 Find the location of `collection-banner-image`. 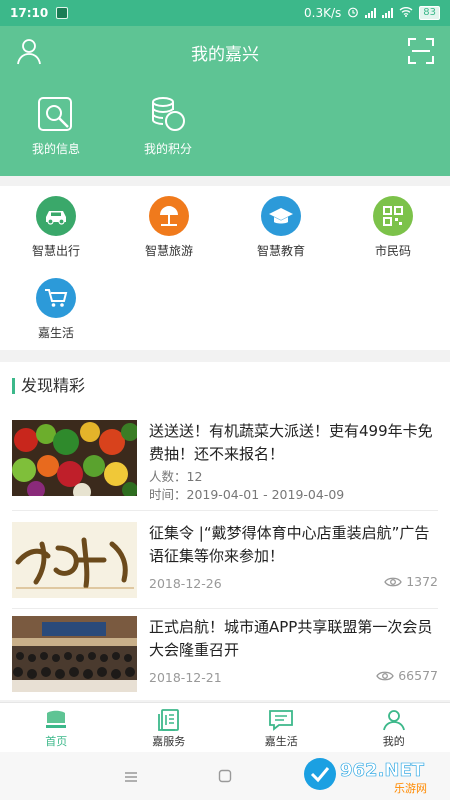

collection-banner-image is located at coordinates (74, 560).